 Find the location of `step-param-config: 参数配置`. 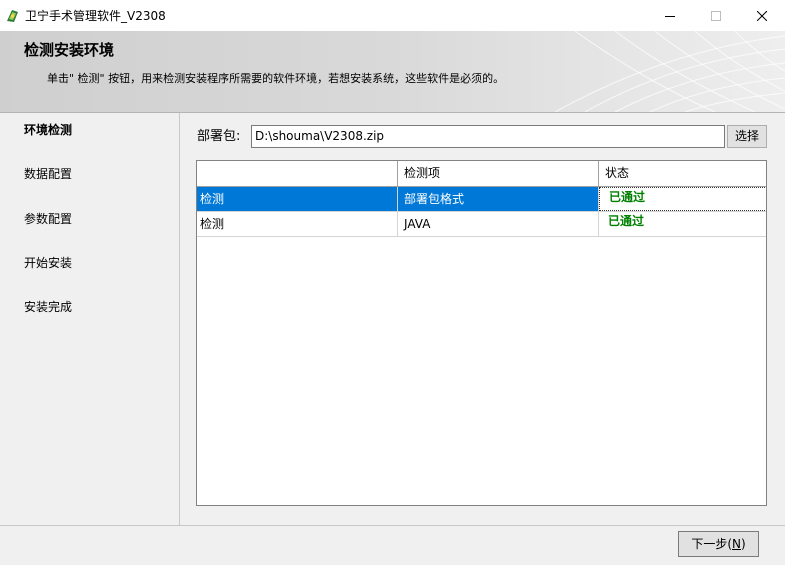

step-param-config: 参数配置 is located at coordinates (48, 219).